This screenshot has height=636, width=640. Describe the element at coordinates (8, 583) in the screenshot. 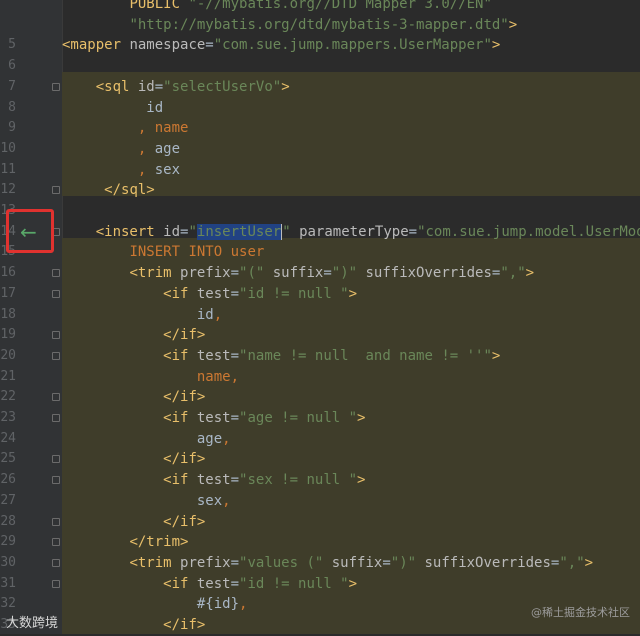

I see `line-number: 31` at that location.